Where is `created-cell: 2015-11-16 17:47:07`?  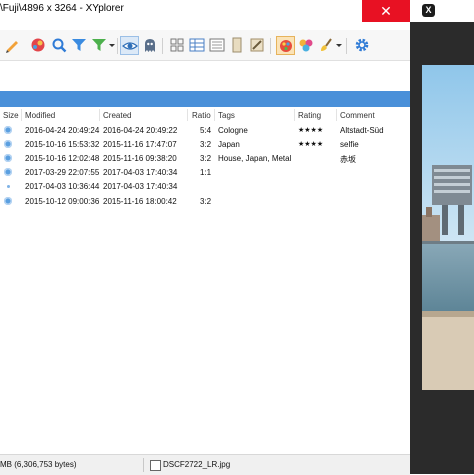
created-cell: 2015-11-16 17:47:07 is located at coordinates (140, 144).